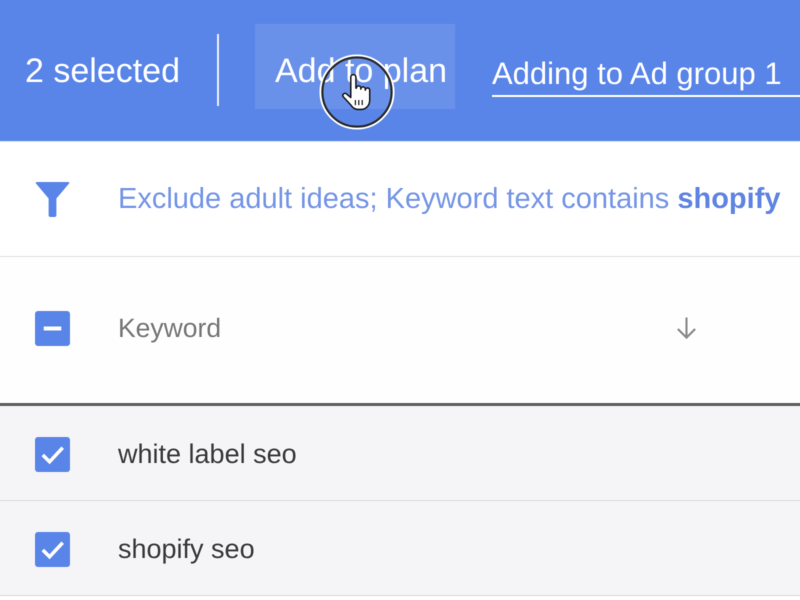 The height and width of the screenshot is (600, 800). What do you see at coordinates (449, 199) in the screenshot?
I see `filter-summary: Exclude adult ideas; Keyword text contains shopify` at bounding box center [449, 199].